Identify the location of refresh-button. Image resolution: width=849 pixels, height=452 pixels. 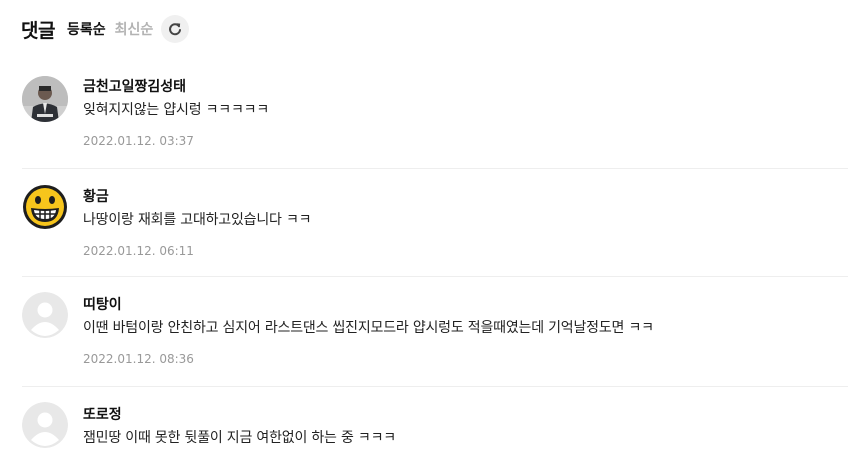
(175, 29).